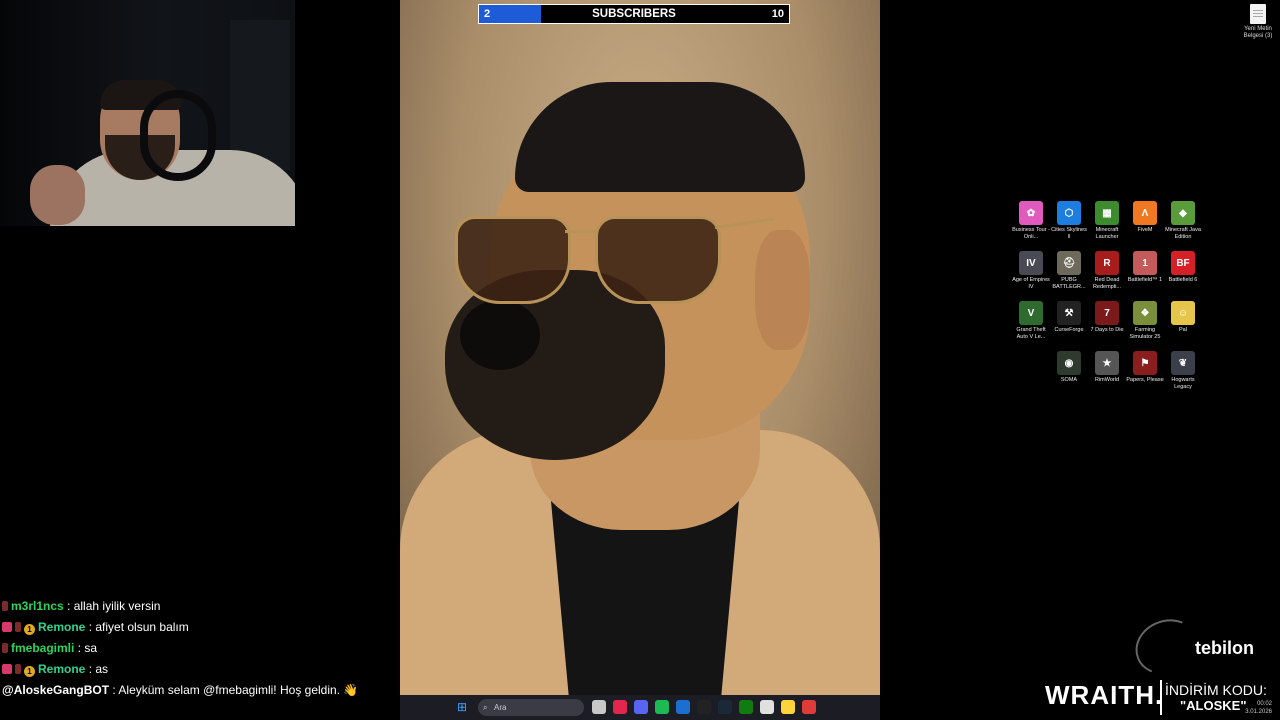  What do you see at coordinates (1107, 233) in the screenshot?
I see `desktop-icon-label: Minecraft Launcher` at bounding box center [1107, 233].